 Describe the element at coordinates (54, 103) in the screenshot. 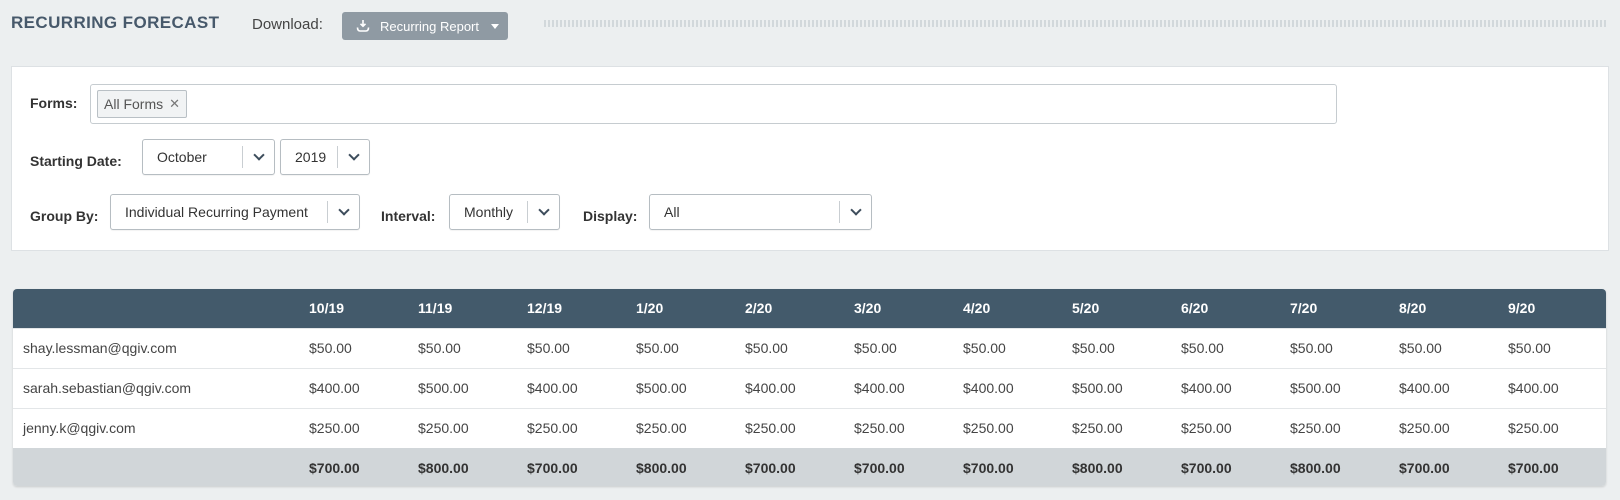

I see `forms-label: Forms:` at that location.